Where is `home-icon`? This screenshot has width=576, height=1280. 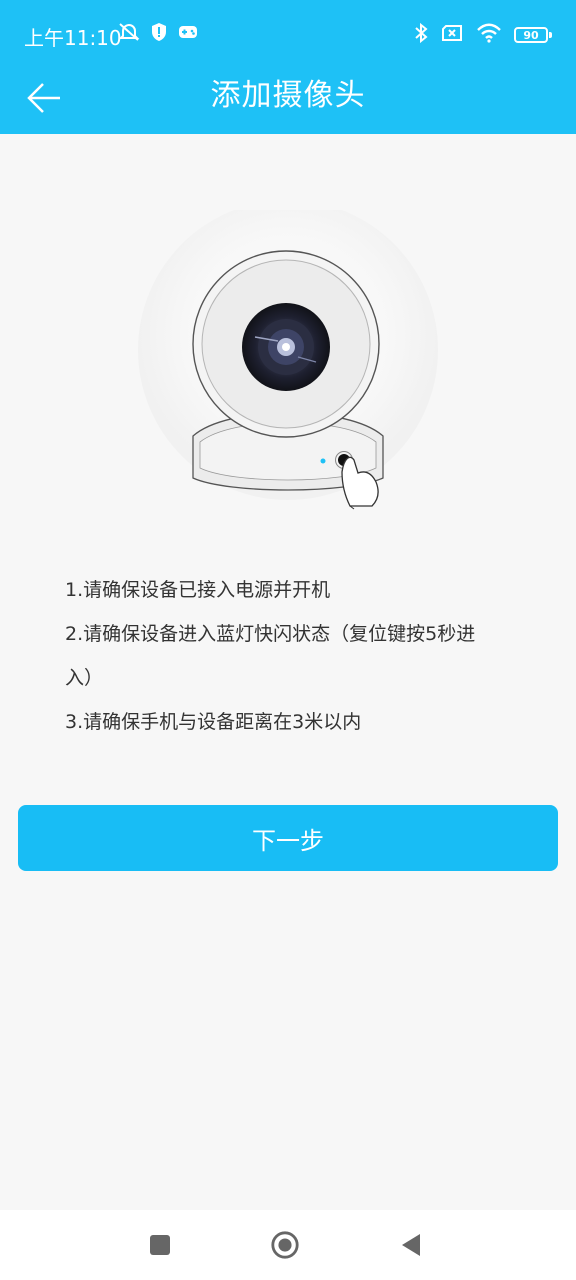
home-icon is located at coordinates (285, 1245).